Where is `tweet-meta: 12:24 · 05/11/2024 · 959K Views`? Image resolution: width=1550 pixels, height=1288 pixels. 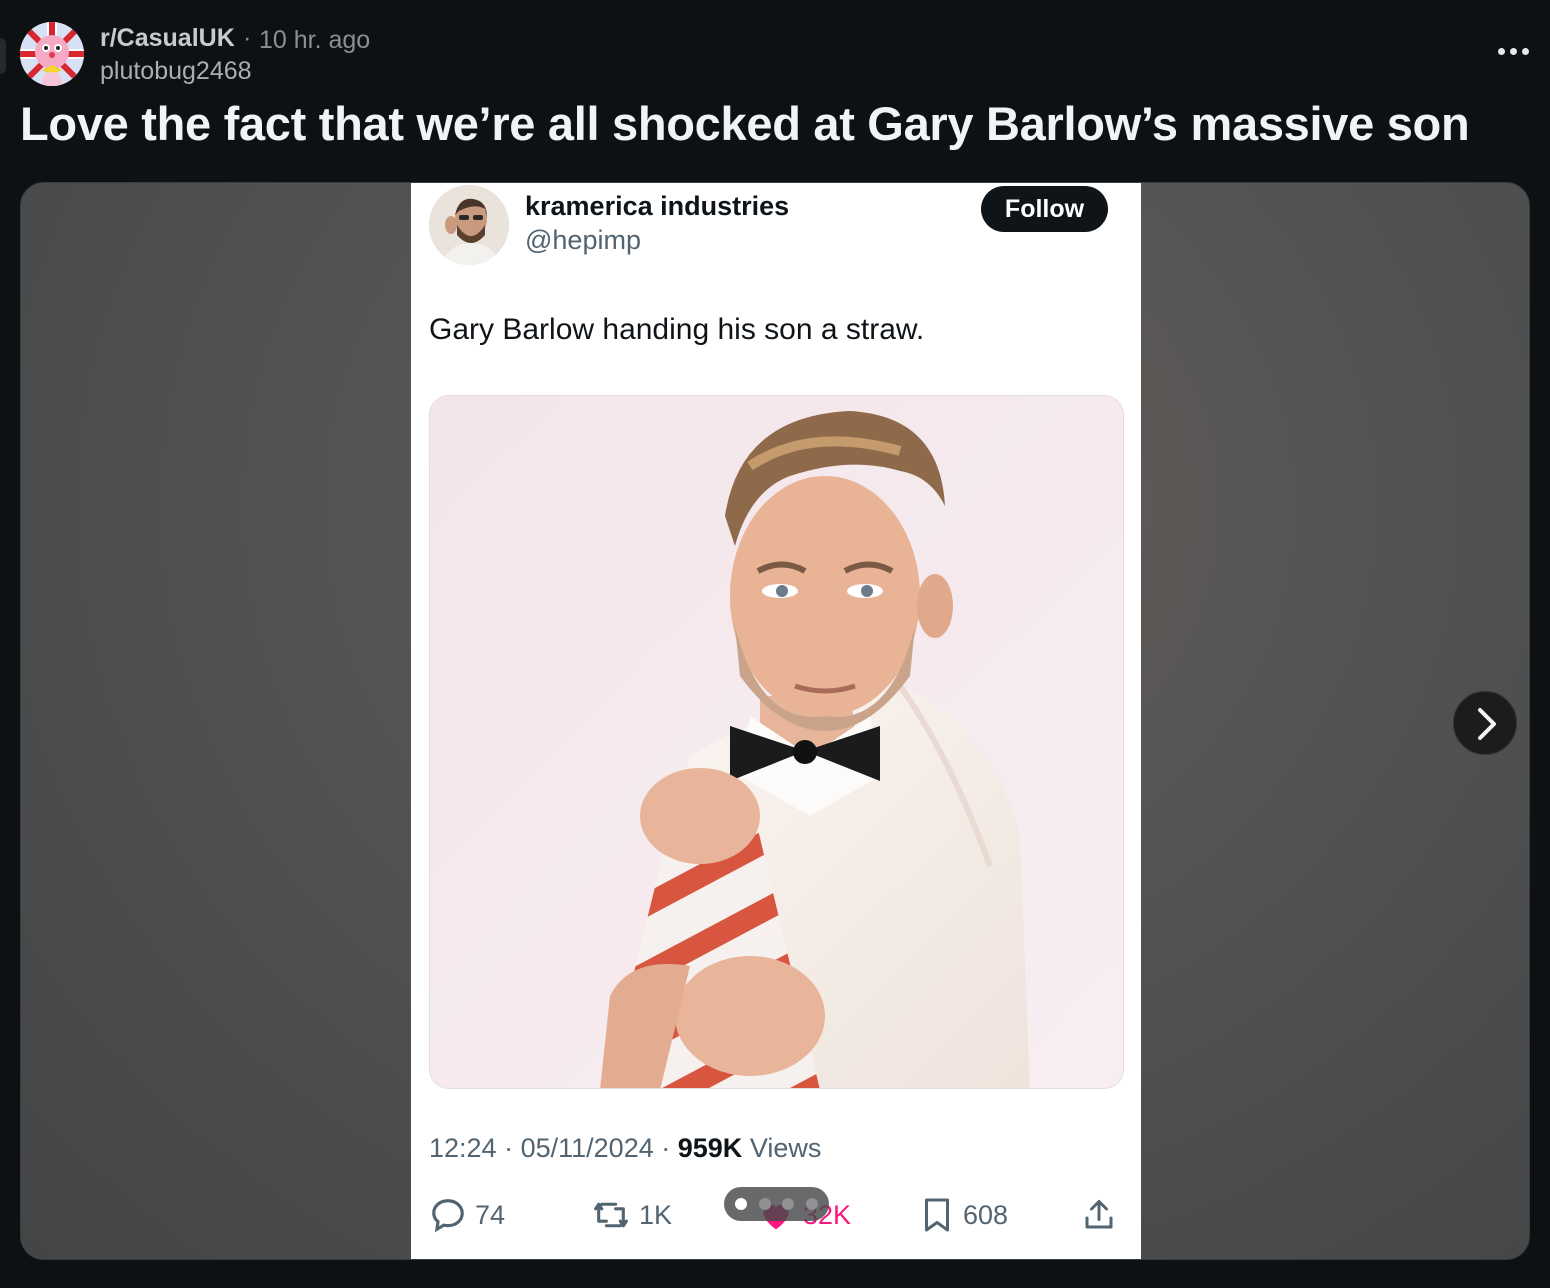 tweet-meta: 12:24 · 05/11/2024 · 959K Views is located at coordinates (625, 1148).